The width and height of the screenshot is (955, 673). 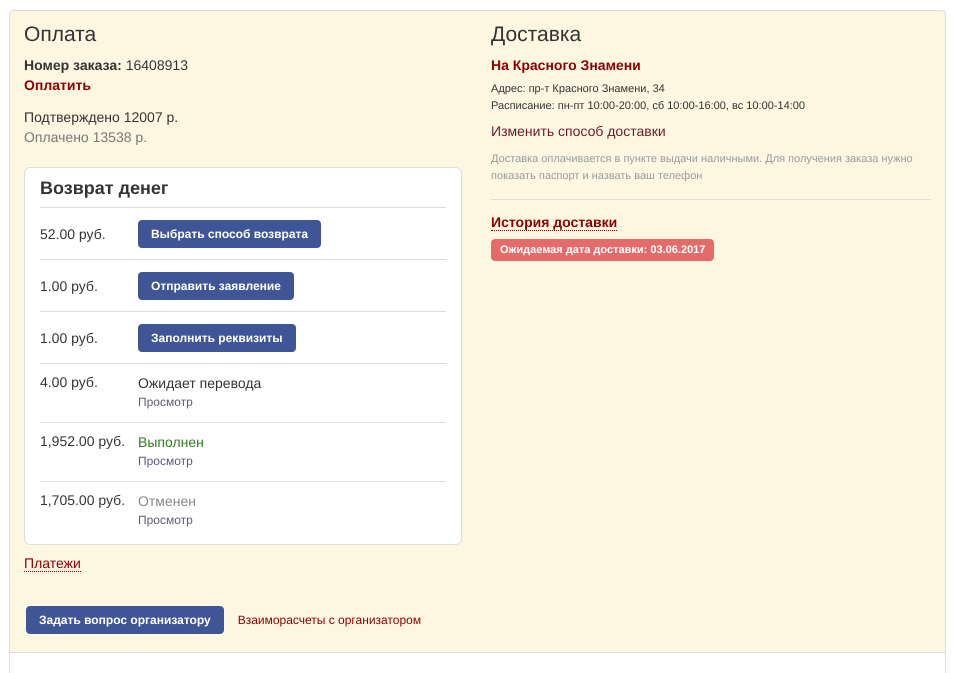 What do you see at coordinates (578, 89) in the screenshot?
I see `address-text: Адрес: пр-т Красного Знамени, 34` at bounding box center [578, 89].